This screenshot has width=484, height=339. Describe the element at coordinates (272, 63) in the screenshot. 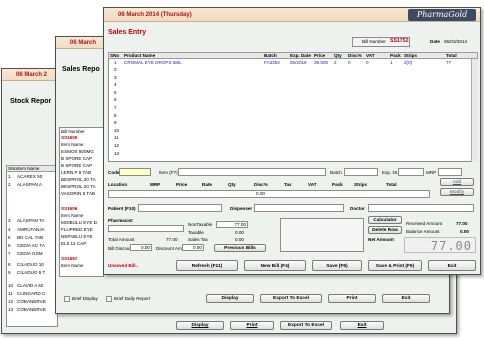

I see `grid-row1-batch: FA3354` at that location.